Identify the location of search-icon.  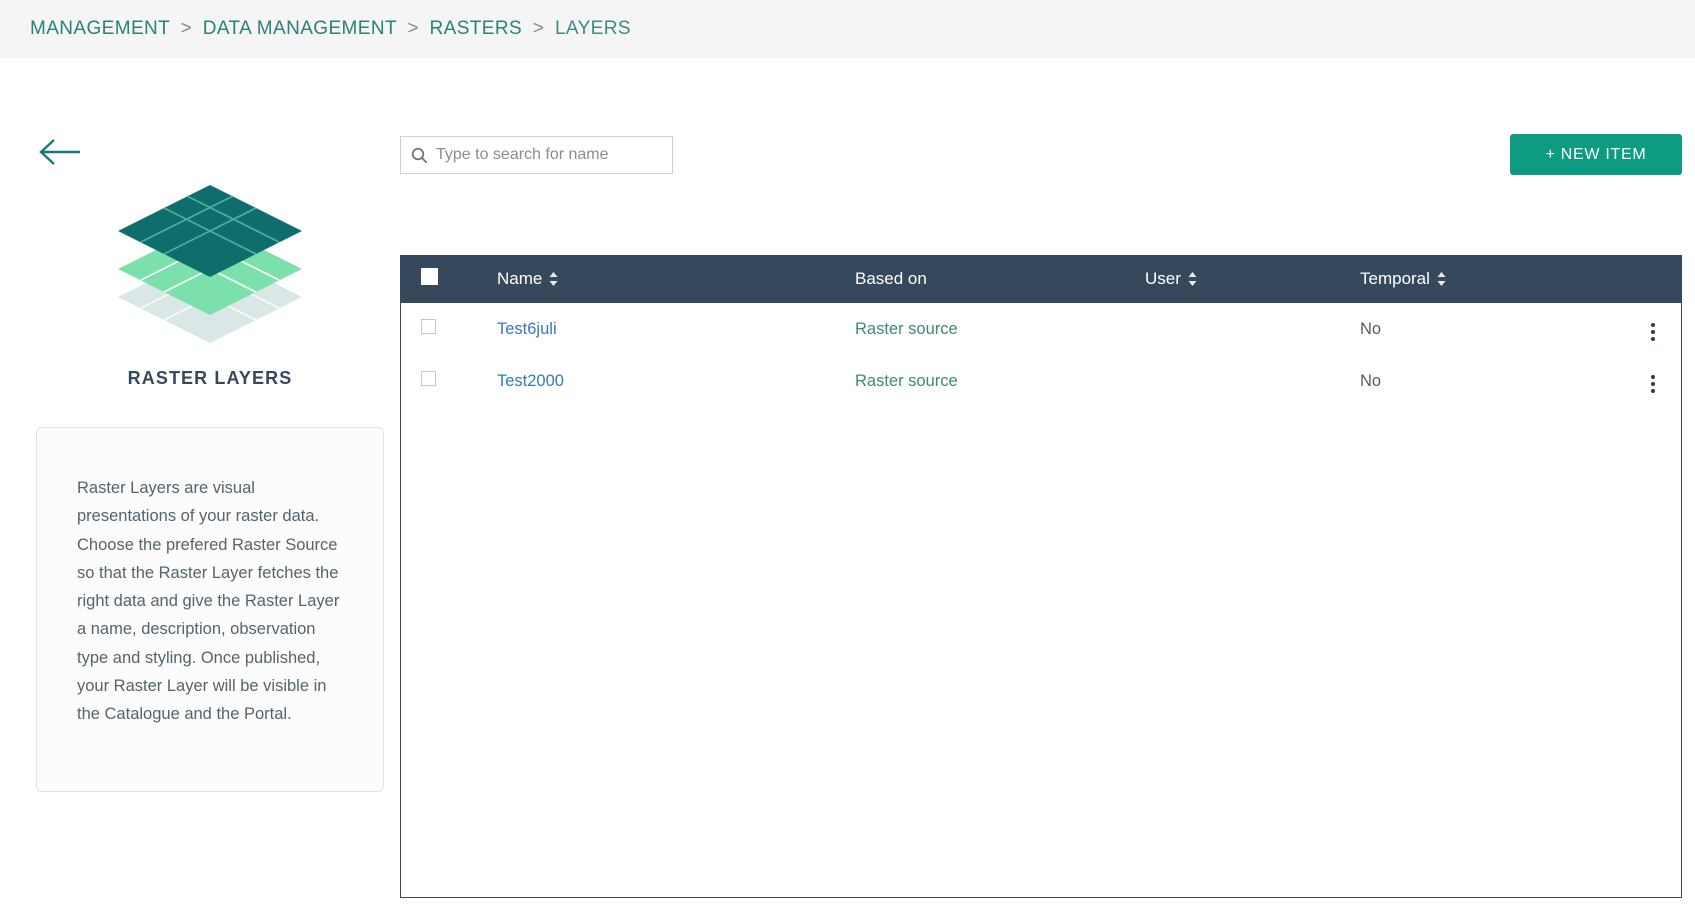
(419, 155).